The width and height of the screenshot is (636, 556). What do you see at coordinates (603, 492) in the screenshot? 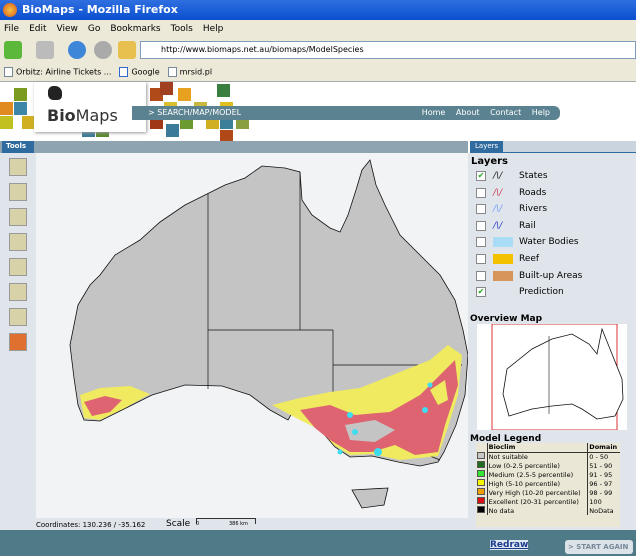
I see `legend-domain: 98 - 99` at bounding box center [603, 492].